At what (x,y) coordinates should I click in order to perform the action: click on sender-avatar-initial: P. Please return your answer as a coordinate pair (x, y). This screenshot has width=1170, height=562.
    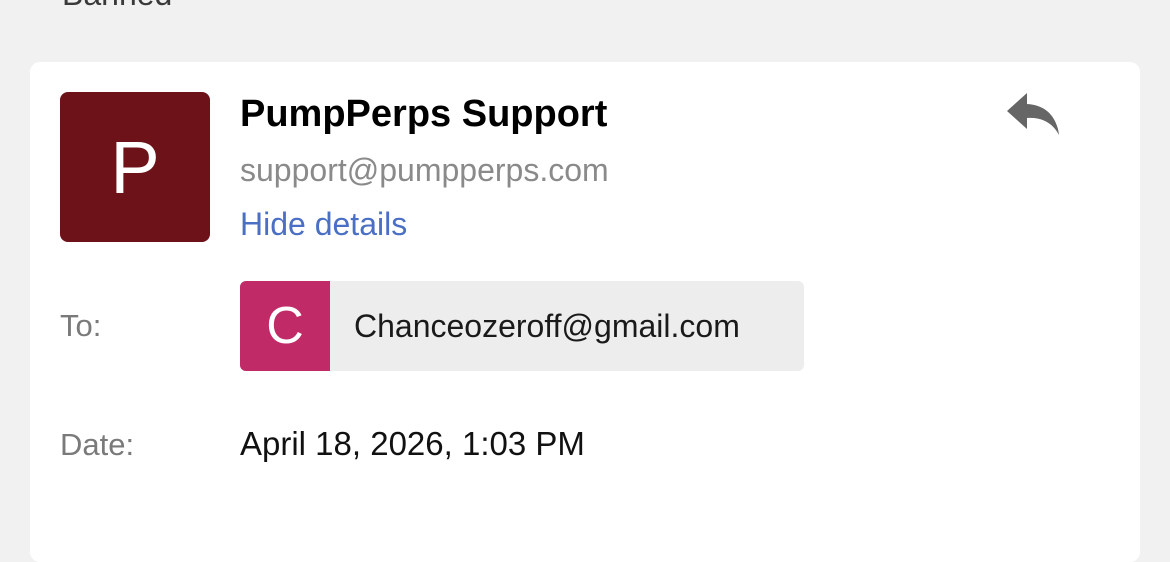
    Looking at the image, I should click on (135, 167).